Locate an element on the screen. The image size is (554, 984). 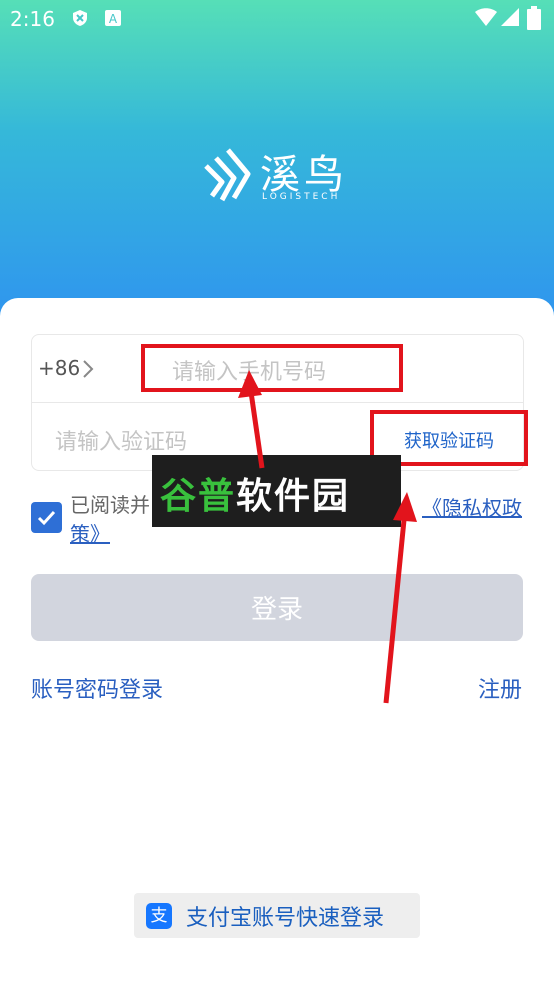
annotation-arrows is located at coordinates (327, 537).